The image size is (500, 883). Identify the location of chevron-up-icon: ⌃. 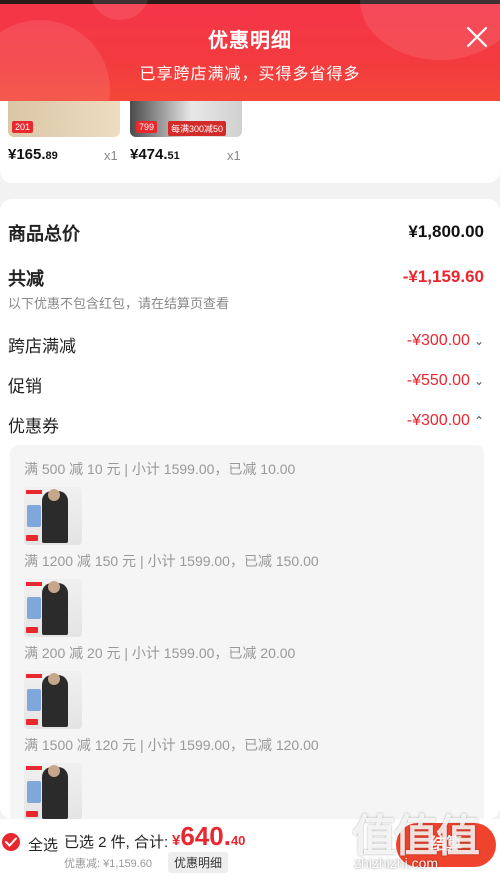
(478, 421).